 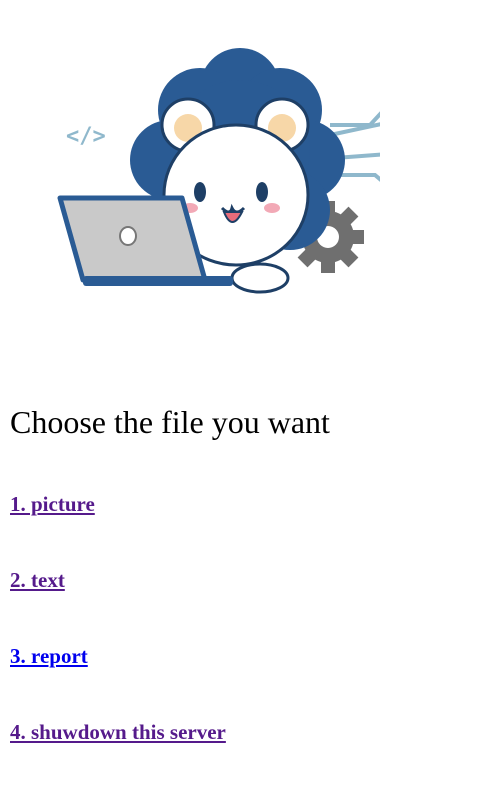 I want to click on code-tag-icon: </>, so click(x=86, y=136).